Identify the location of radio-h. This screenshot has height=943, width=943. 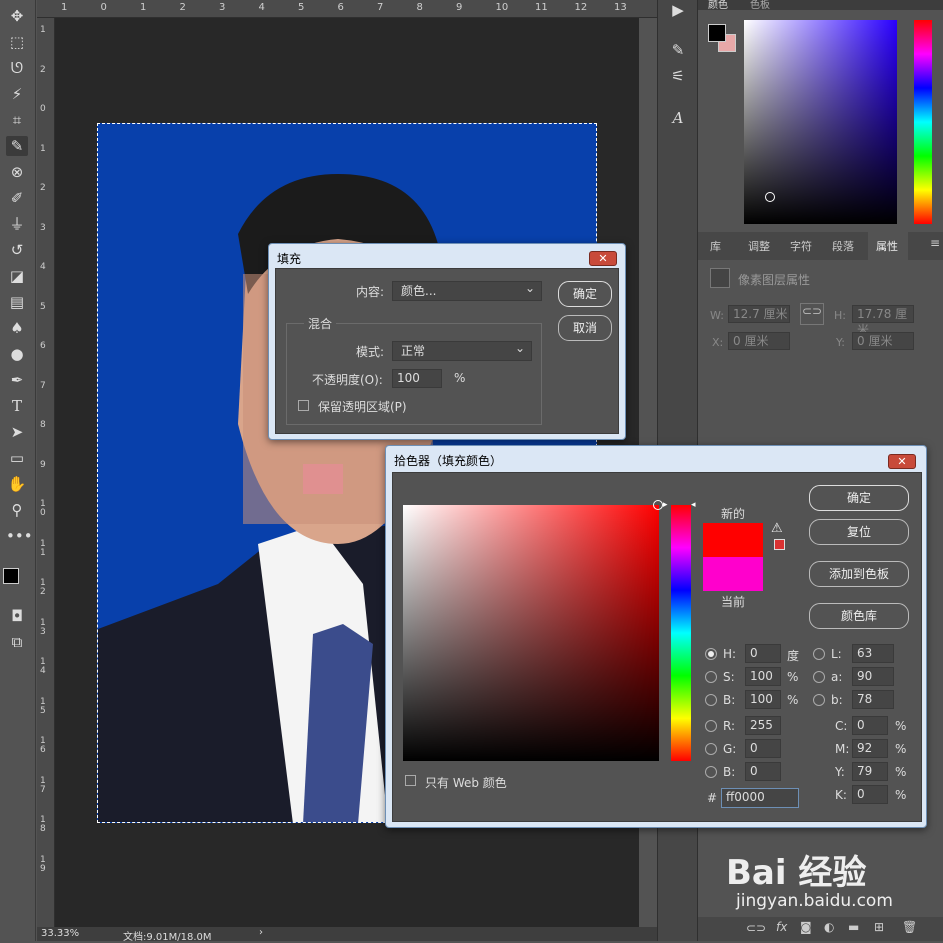
(711, 654).